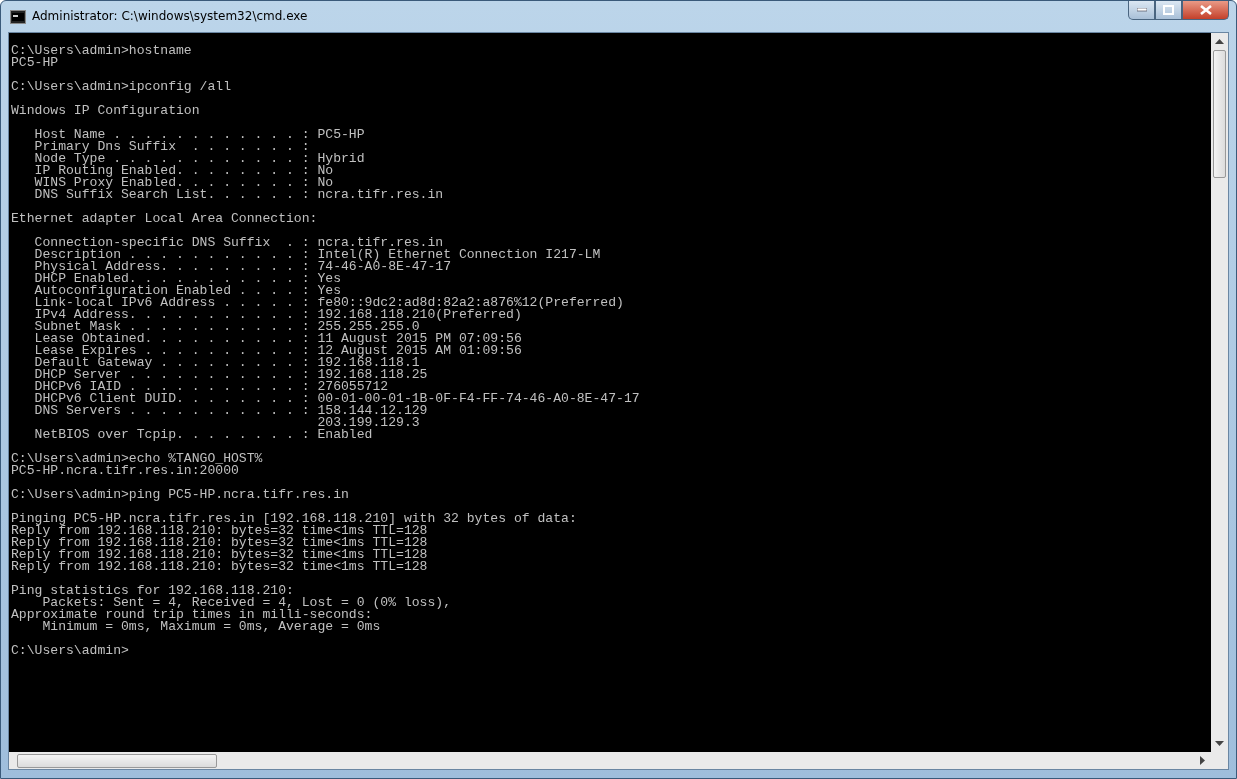 The image size is (1237, 779). I want to click on scroll-down-icon, so click(1219, 743).